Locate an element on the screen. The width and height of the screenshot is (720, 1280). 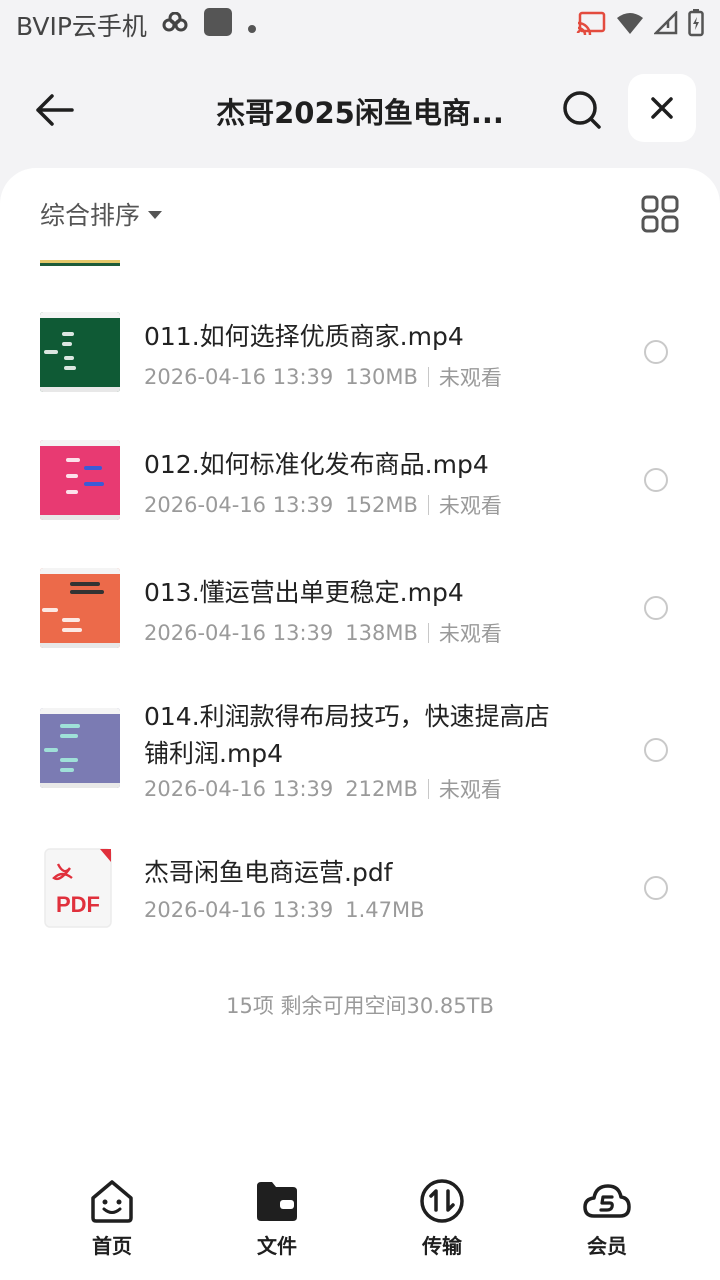
file-meta: 2026-04-16 13:39 1.47MB is located at coordinates (284, 910).